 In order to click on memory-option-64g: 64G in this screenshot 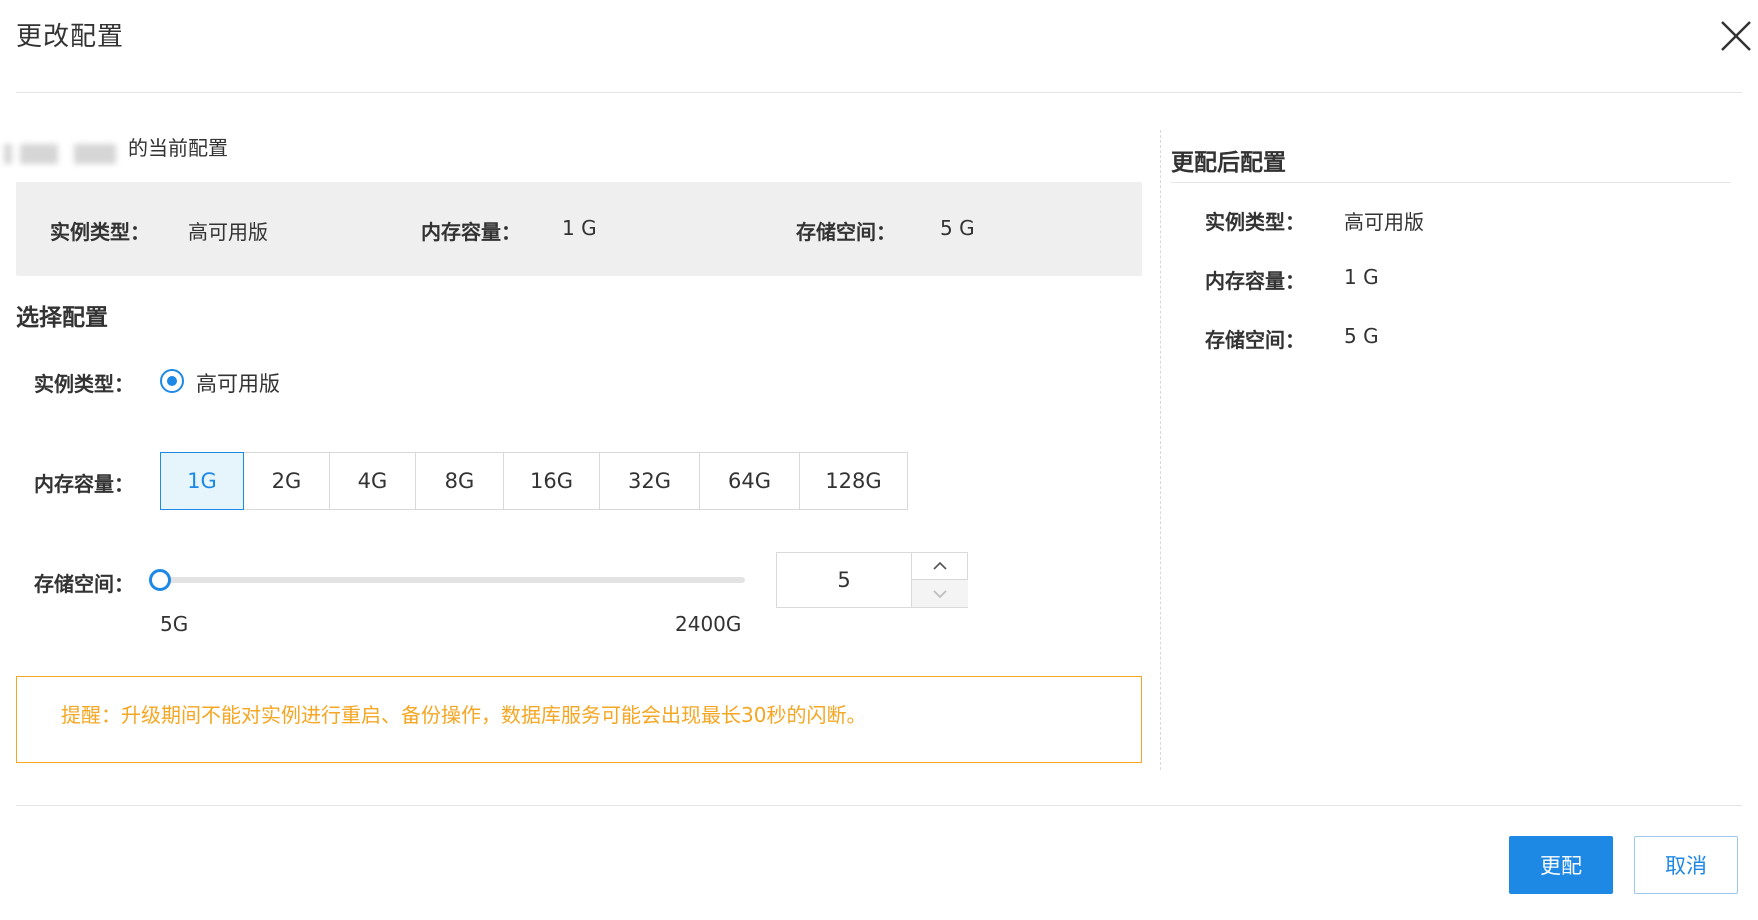, I will do `click(750, 481)`.